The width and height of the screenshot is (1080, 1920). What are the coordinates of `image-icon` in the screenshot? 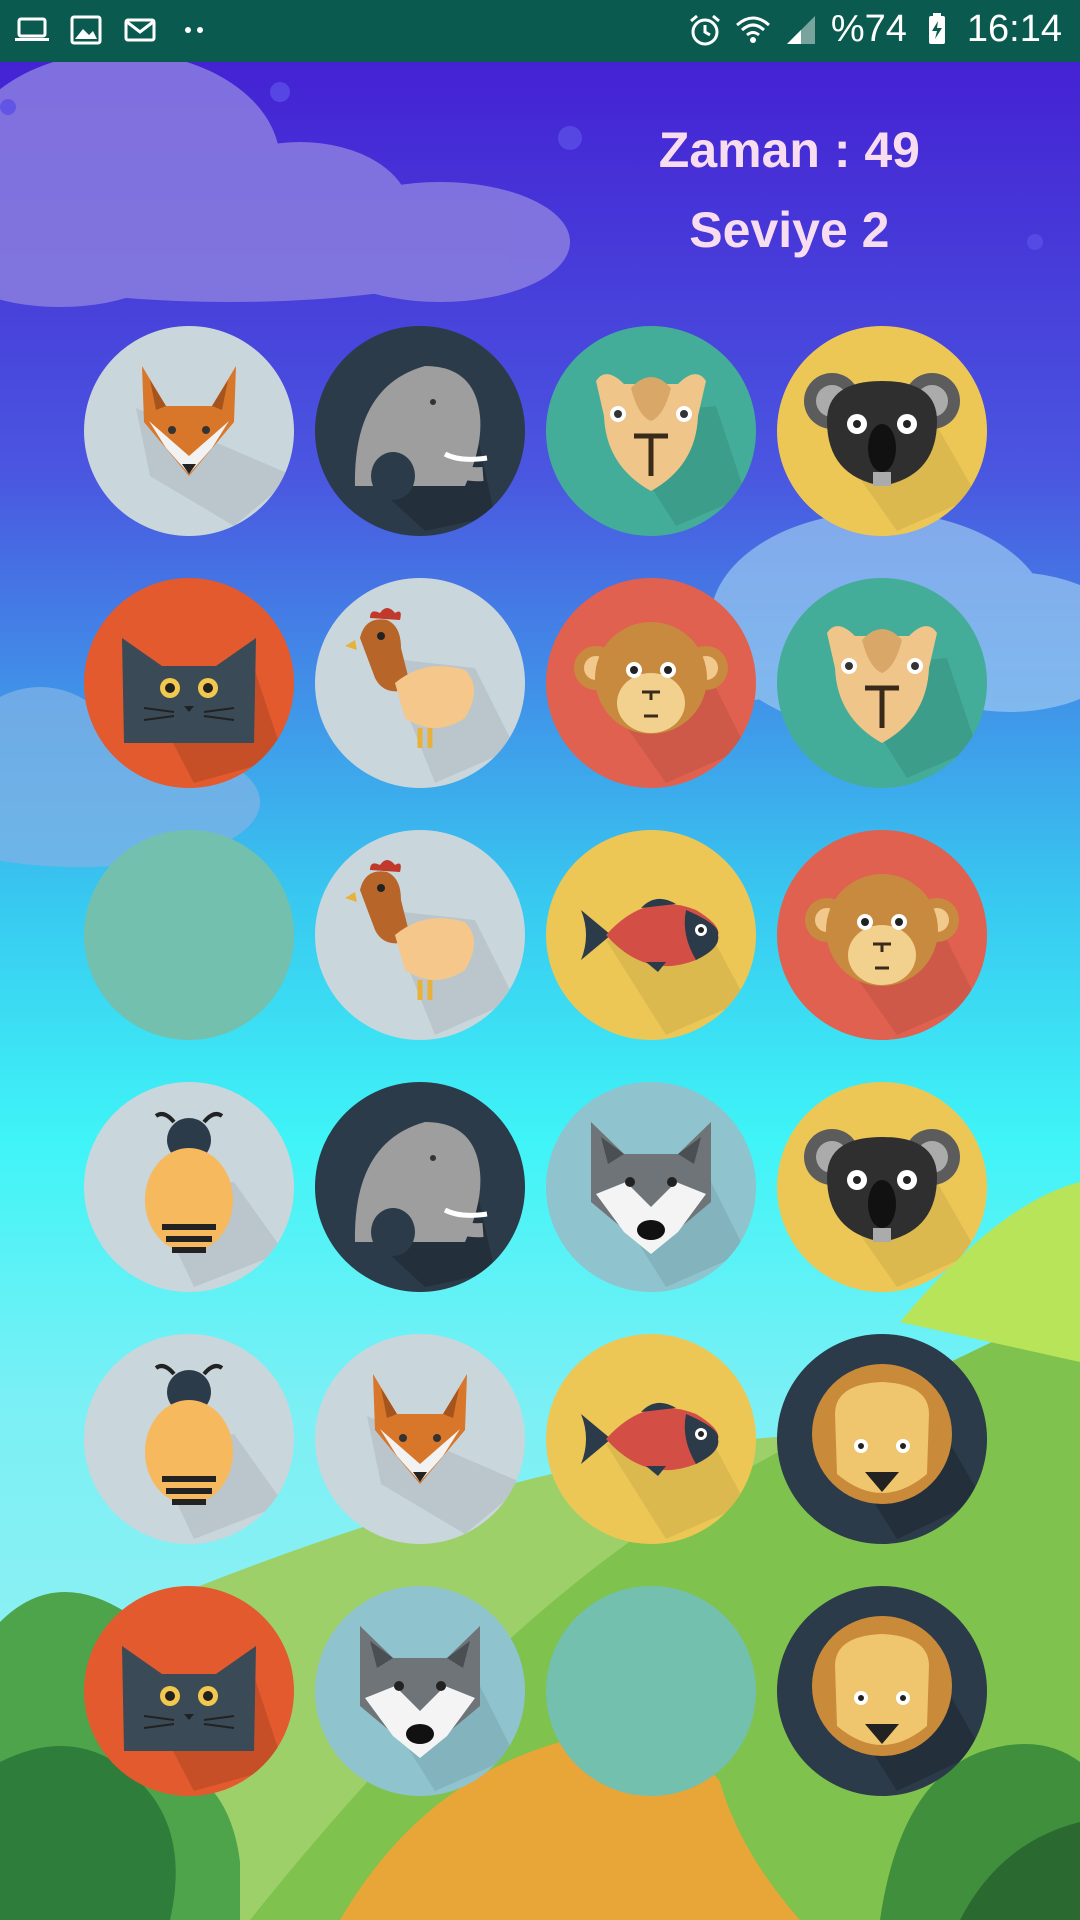 It's located at (86, 30).